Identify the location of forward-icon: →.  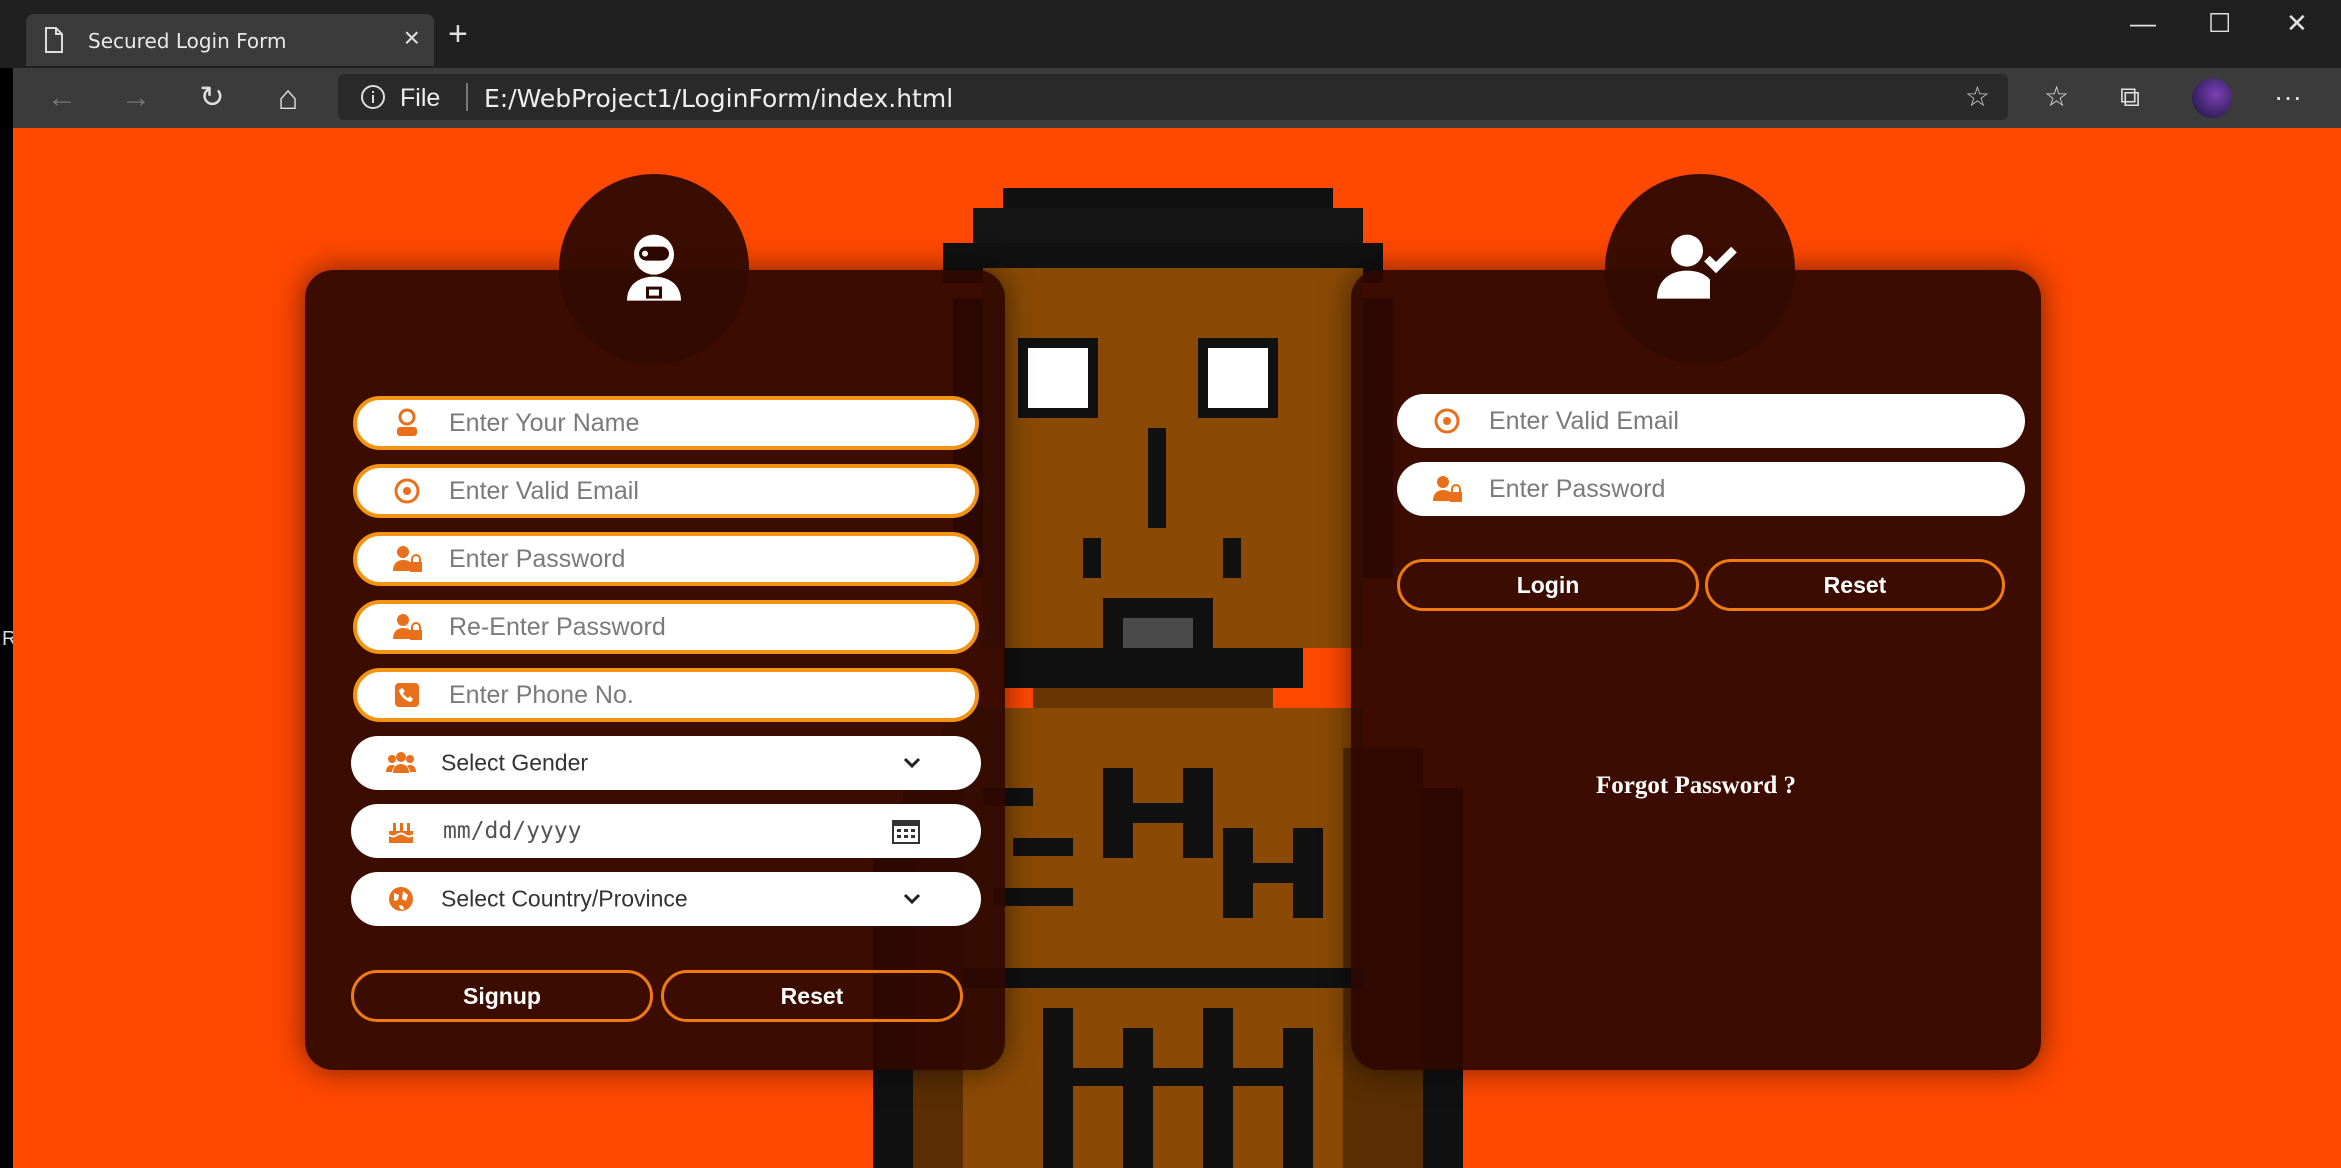
(136, 98).